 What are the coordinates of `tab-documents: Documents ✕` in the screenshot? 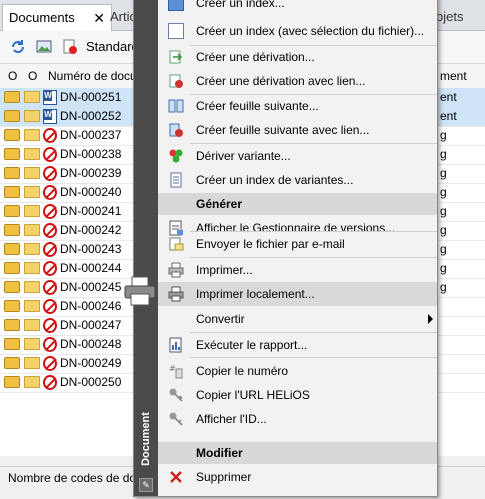 It's located at (57, 17).